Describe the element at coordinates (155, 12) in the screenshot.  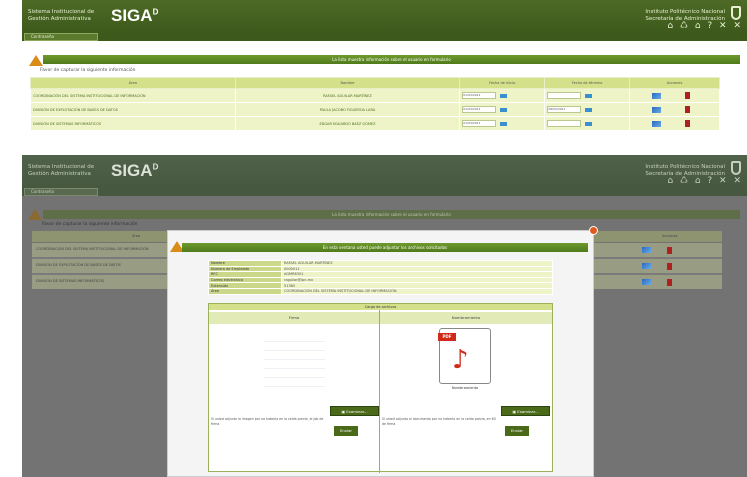
I see `logo-sup: D` at that location.